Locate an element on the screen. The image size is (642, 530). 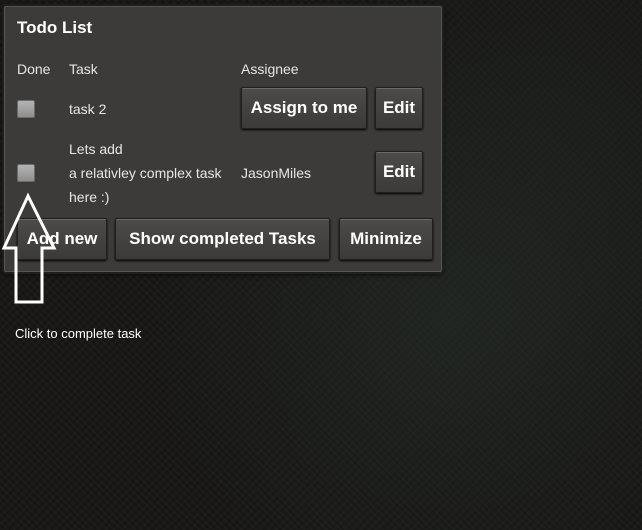
annotation-text: Click to complete task is located at coordinates (78, 333).